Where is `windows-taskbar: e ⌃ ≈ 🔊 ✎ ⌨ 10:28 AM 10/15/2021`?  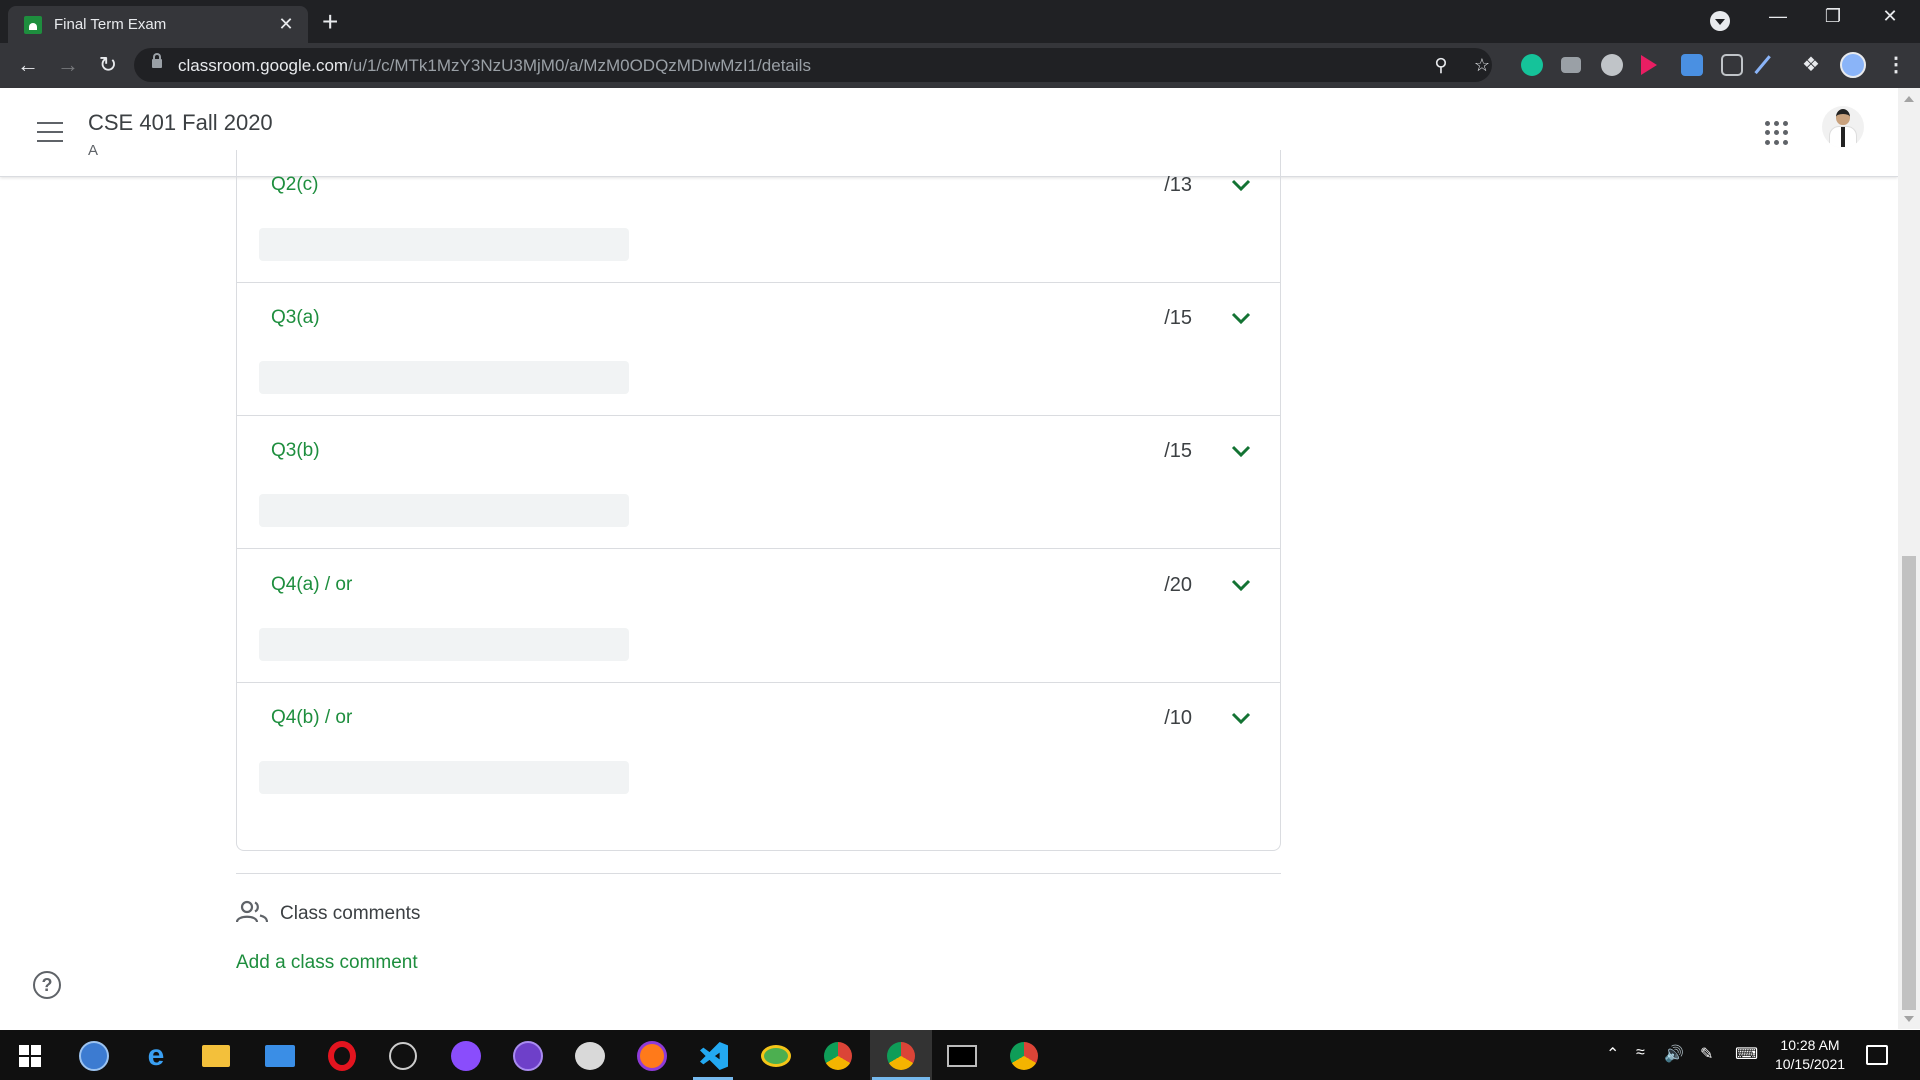
windows-taskbar: e ⌃ ≈ 🔊 ✎ ⌨ 10:28 AM 10/15/2021 is located at coordinates (960, 1055).